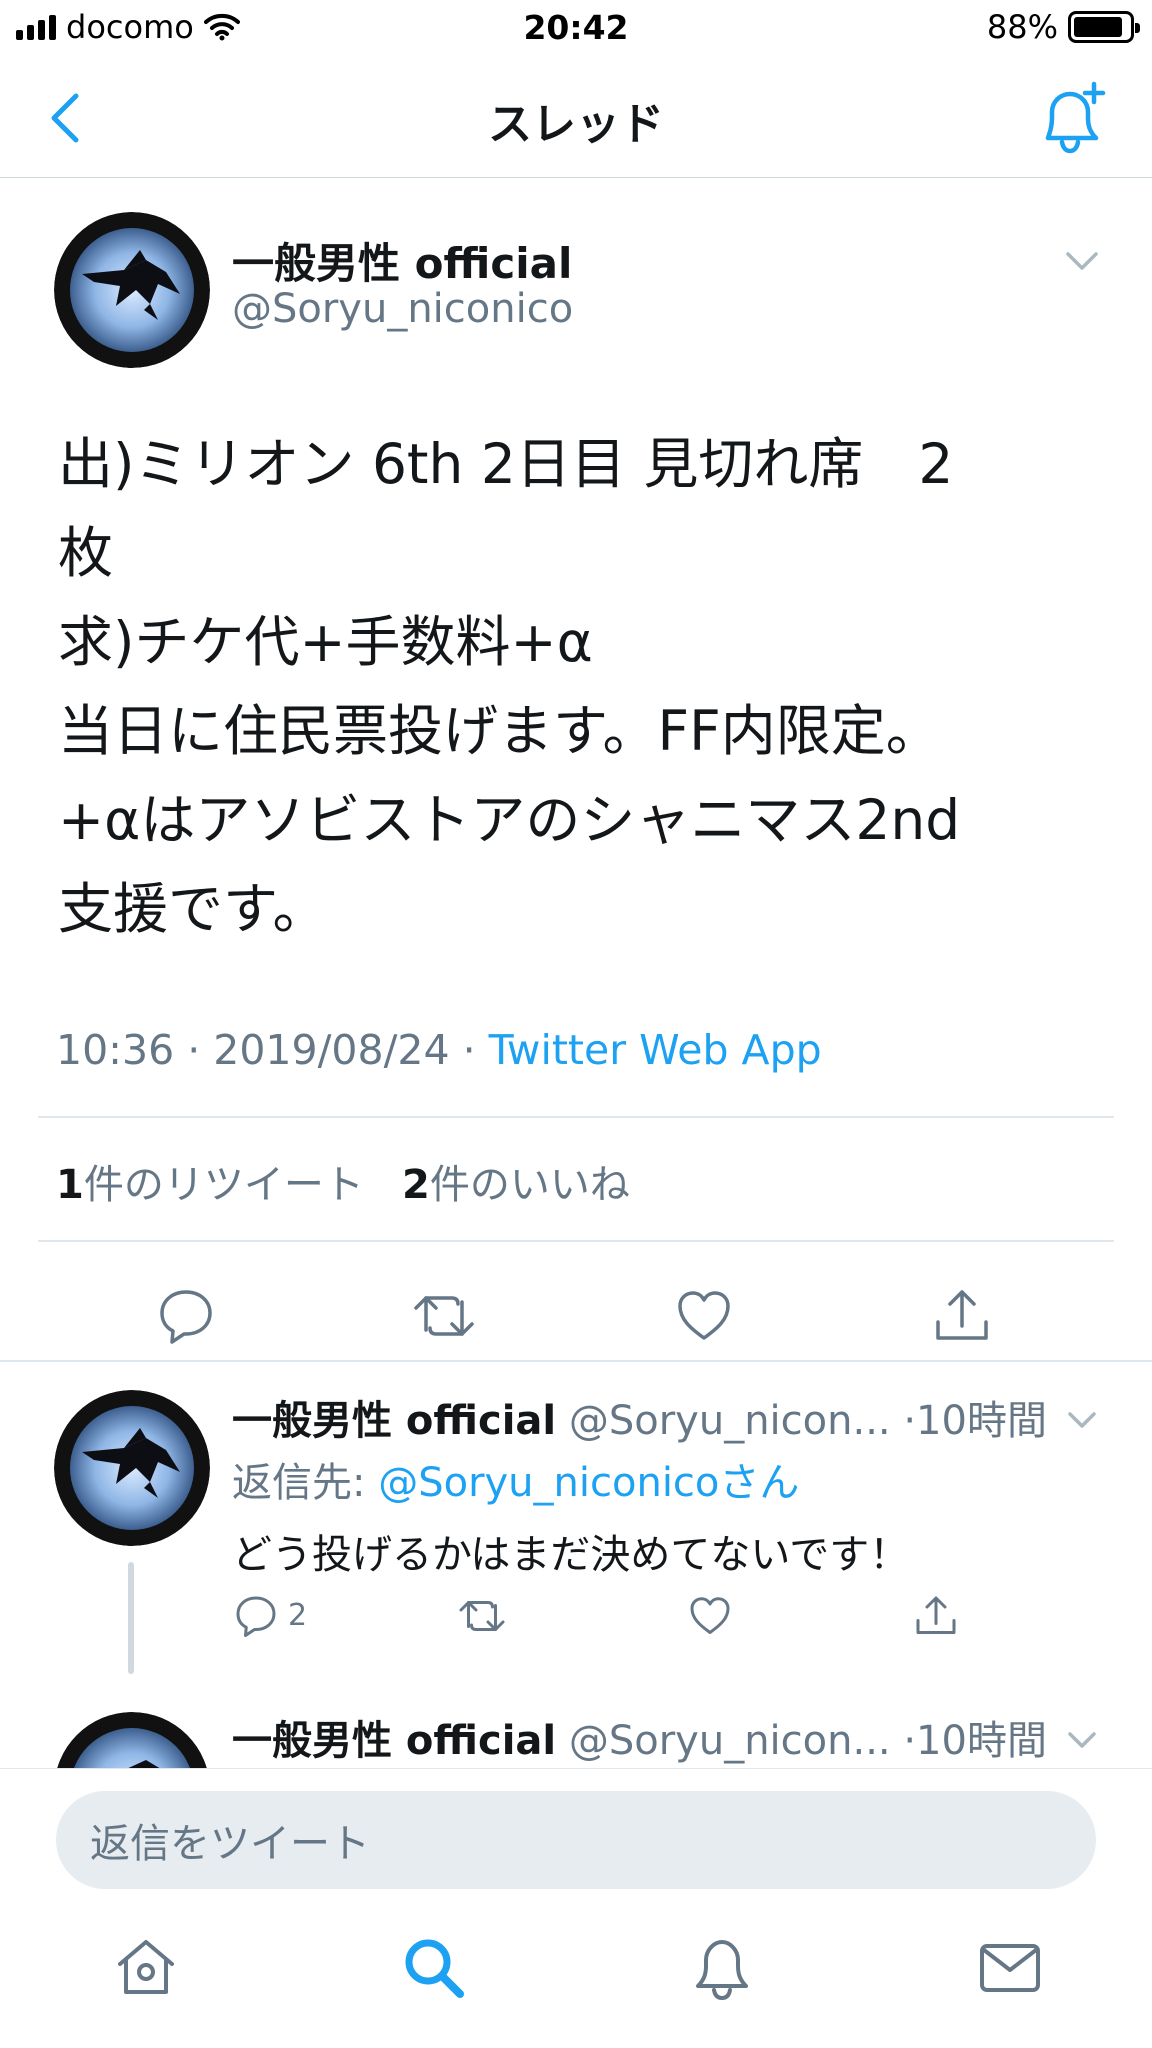  Describe the element at coordinates (499, 731) in the screenshot. I see `tweet-line: 当日に住民票投げます。FF内限定。` at that location.